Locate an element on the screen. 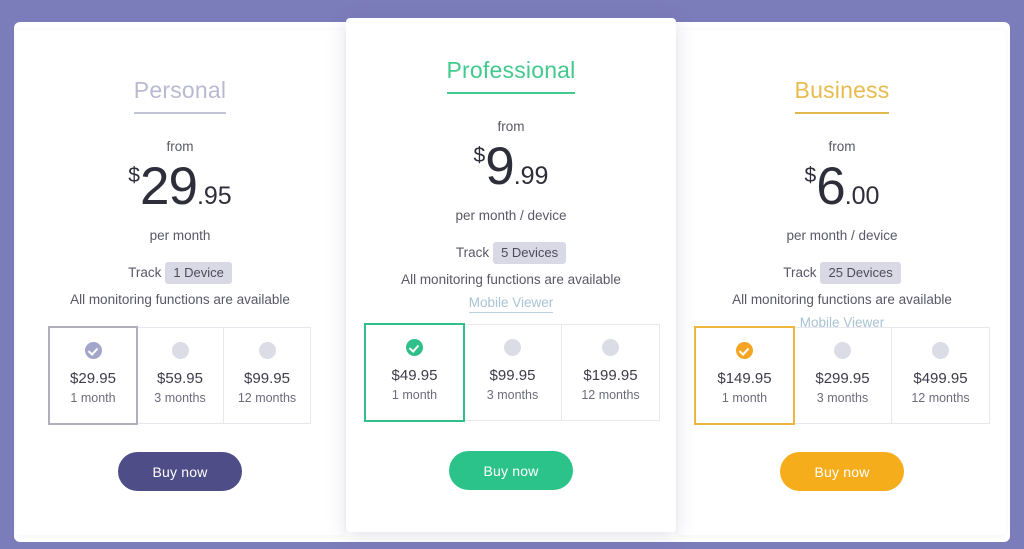 Image resolution: width=1024 pixels, height=549 pixels. track-line-business: Track 25 Devices is located at coordinates (842, 273).